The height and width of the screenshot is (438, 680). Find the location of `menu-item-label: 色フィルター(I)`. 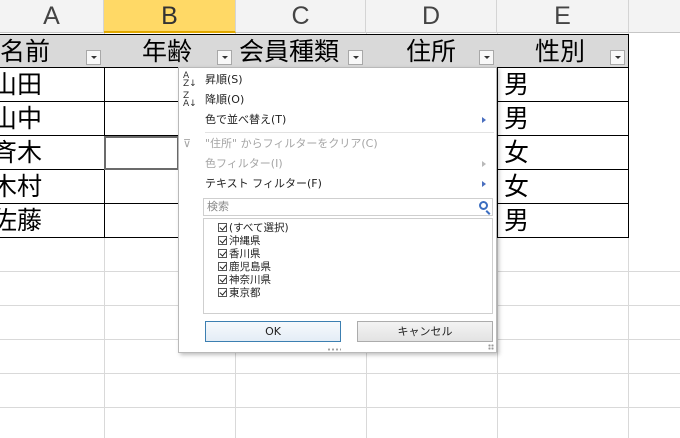

menu-item-label: 色フィルター(I) is located at coordinates (244, 163).